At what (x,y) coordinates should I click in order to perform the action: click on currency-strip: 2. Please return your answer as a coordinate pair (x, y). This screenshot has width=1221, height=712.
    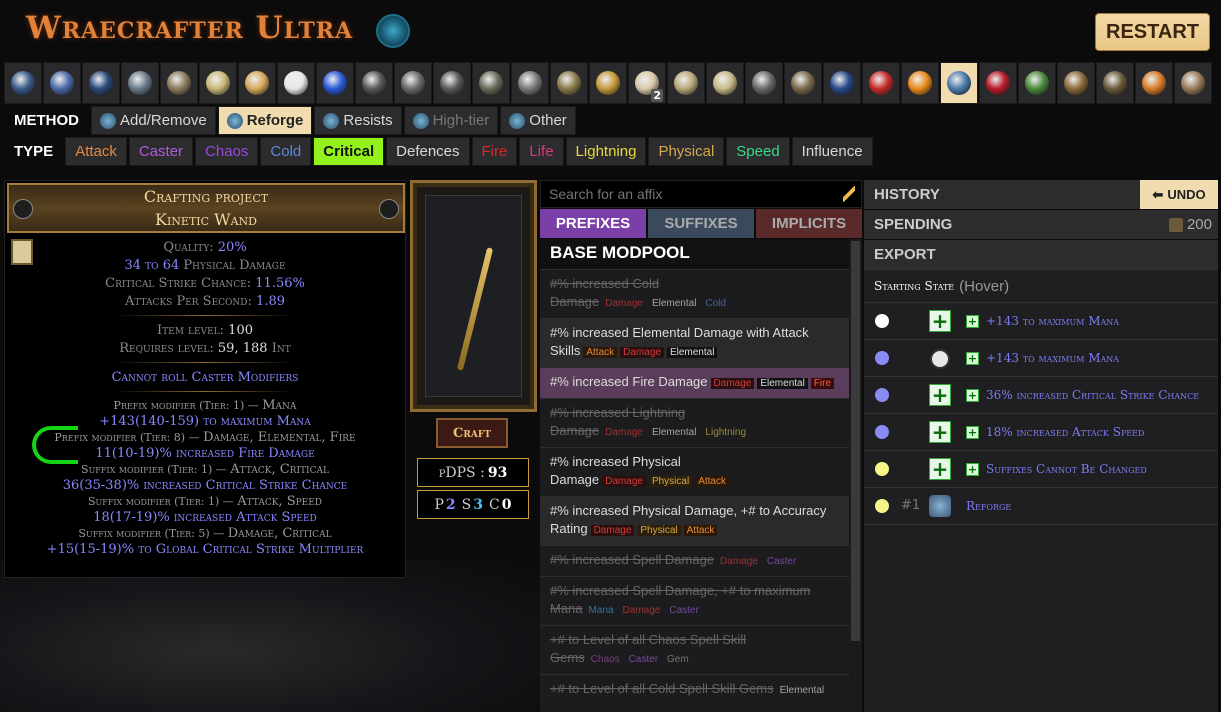
    Looking at the image, I should click on (611, 83).